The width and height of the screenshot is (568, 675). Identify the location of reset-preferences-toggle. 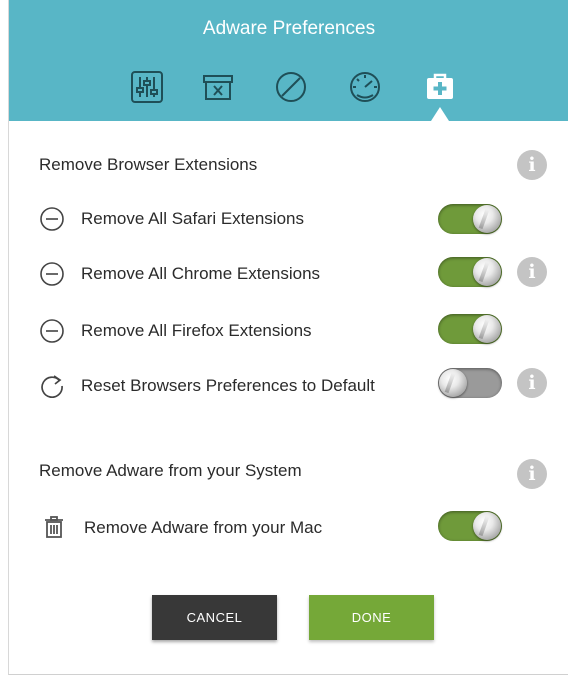
(470, 383).